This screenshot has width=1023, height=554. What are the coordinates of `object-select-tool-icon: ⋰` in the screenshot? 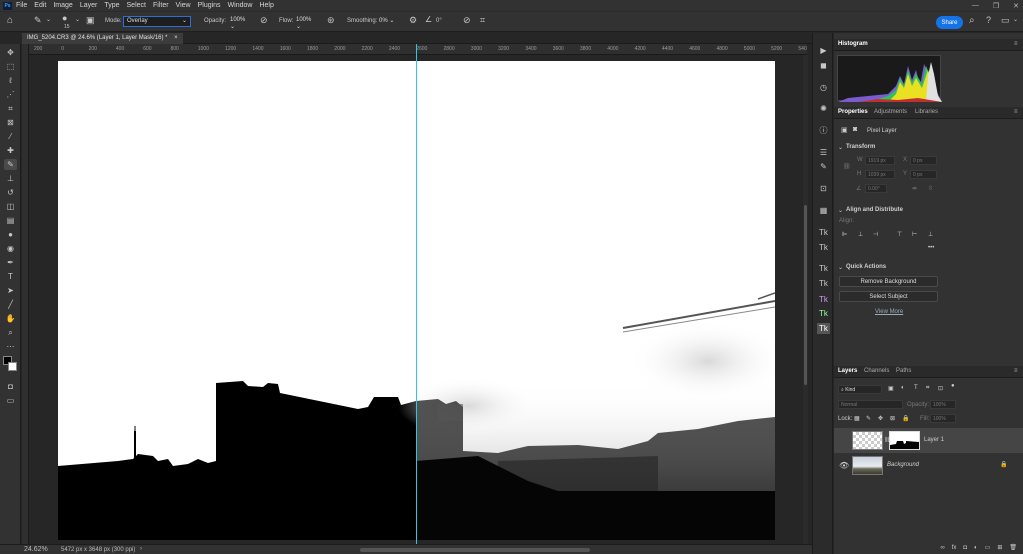 It's located at (10, 94).